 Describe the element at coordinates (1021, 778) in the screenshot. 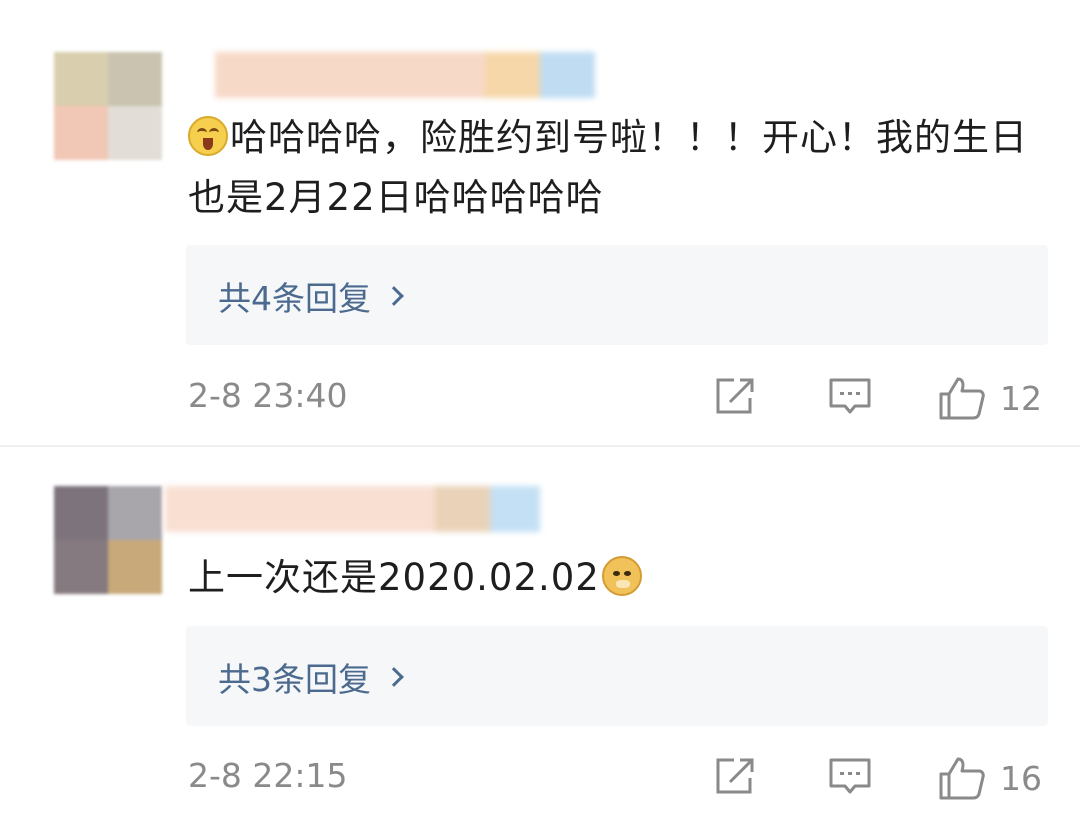

I see `like-count: 16` at that location.